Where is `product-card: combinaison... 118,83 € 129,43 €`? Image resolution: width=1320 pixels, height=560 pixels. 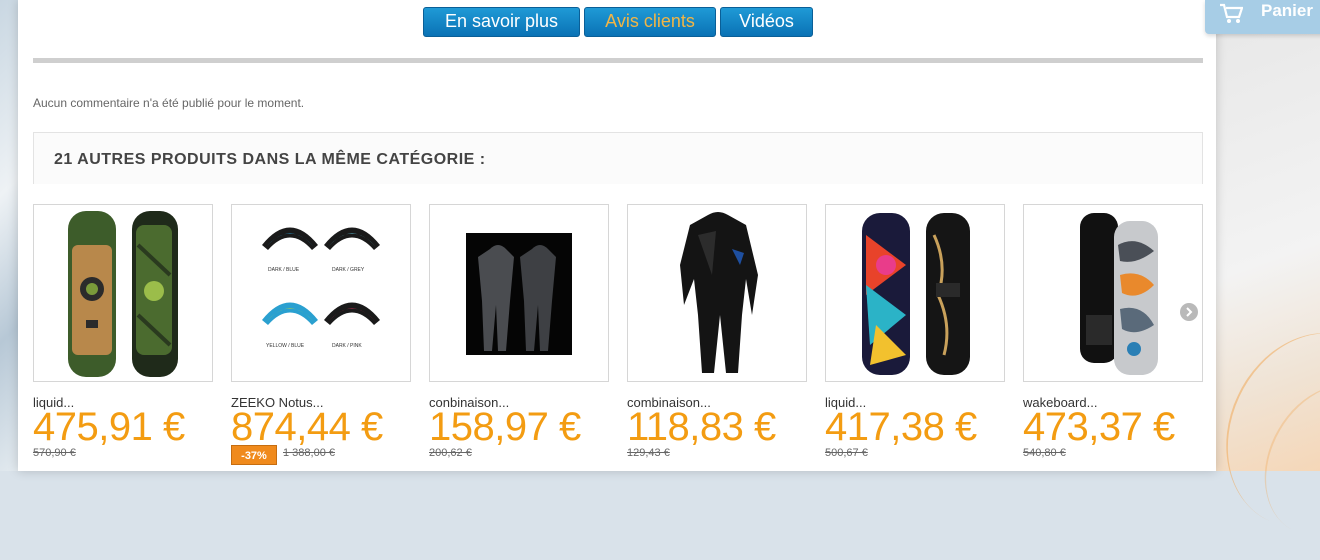 product-card: combinaison... 118,83 € 129,43 € is located at coordinates (717, 337).